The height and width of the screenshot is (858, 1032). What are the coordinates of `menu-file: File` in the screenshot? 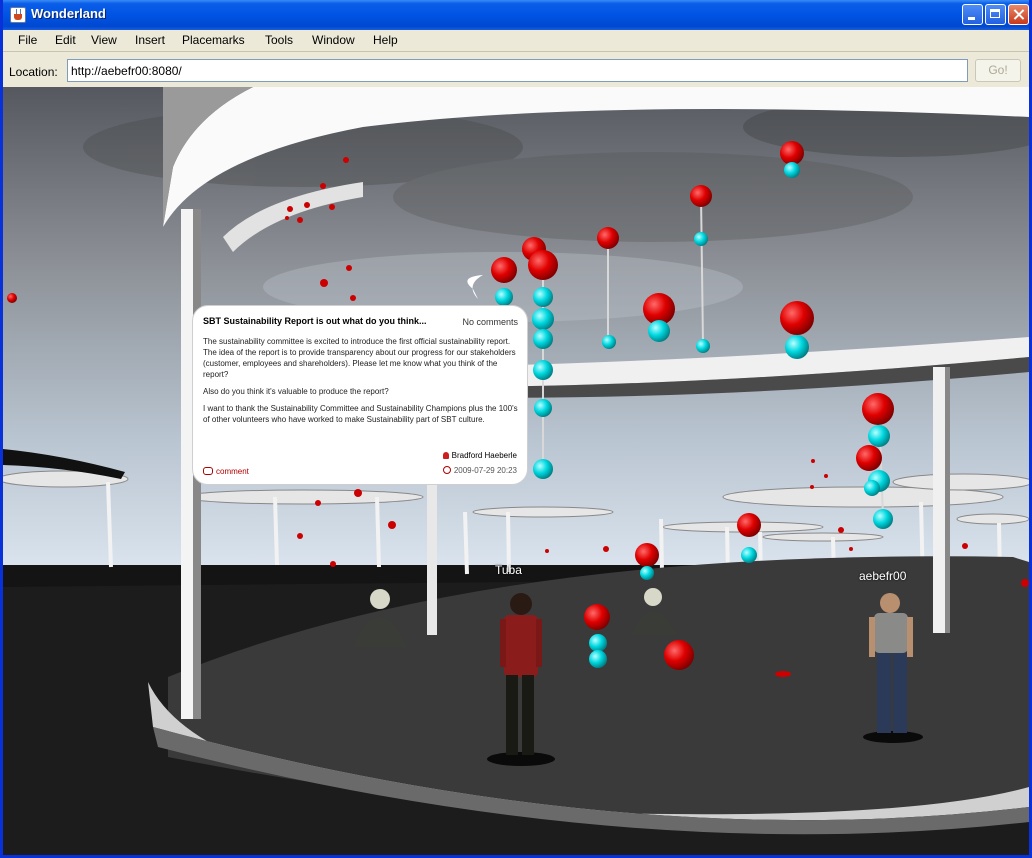 It's located at (27, 40).